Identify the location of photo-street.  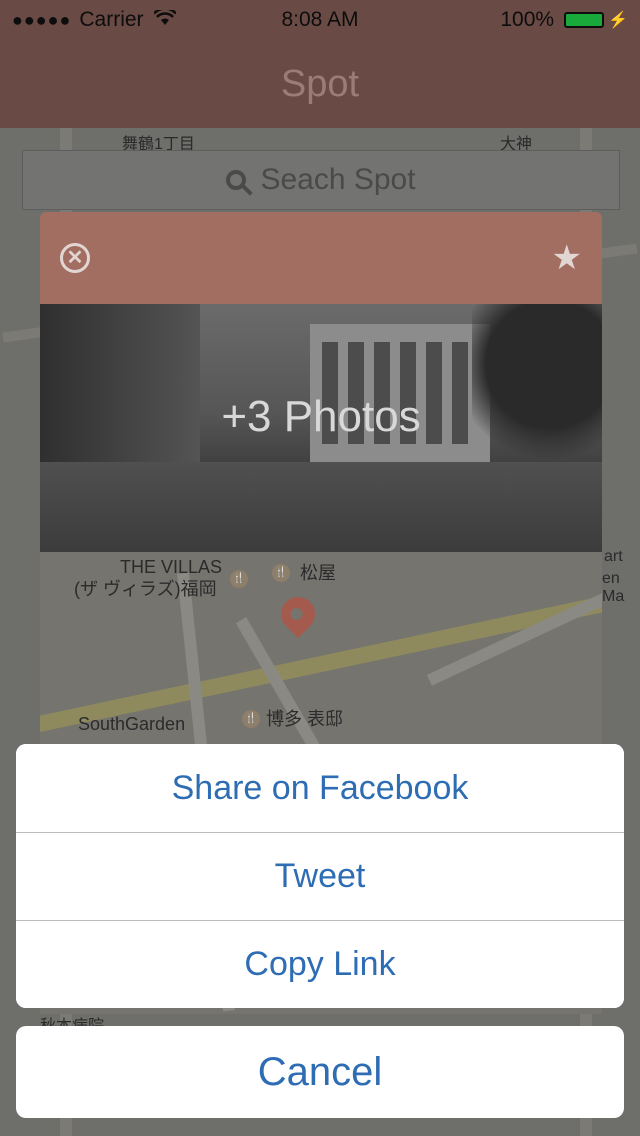
(321, 507).